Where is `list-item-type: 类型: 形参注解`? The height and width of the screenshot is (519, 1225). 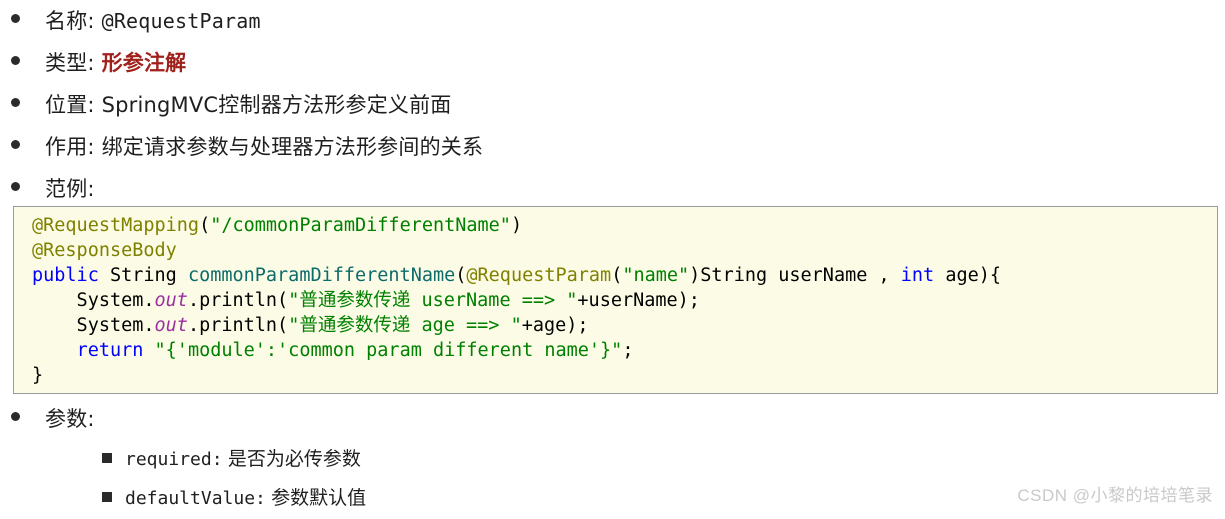
list-item-type: 类型: 形参注解 is located at coordinates (612, 63).